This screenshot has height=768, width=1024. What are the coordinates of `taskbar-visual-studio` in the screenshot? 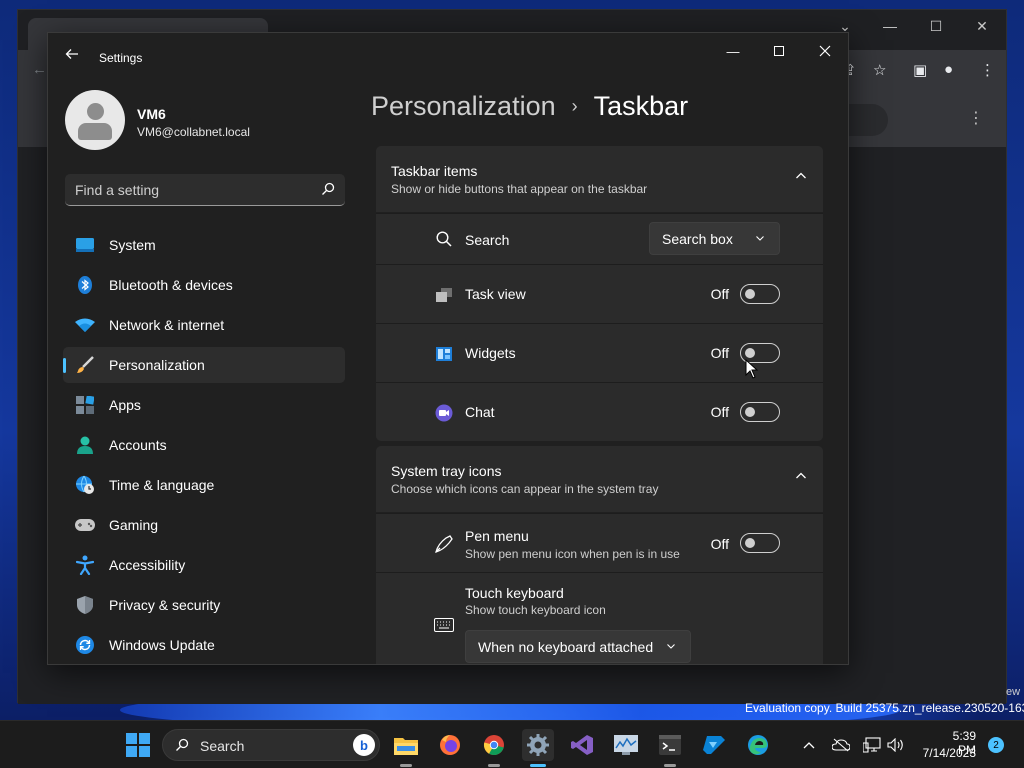 It's located at (582, 745).